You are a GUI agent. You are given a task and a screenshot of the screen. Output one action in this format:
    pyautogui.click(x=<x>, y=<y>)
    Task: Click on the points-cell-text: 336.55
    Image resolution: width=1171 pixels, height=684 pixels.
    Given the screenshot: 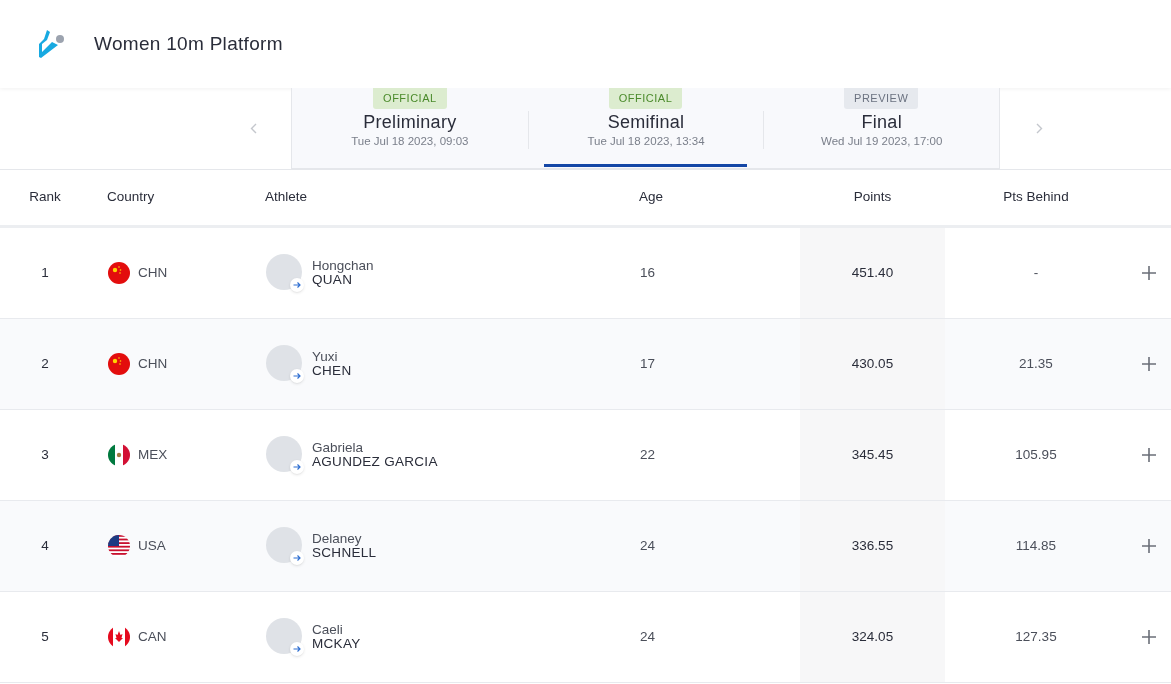 What is the action you would take?
    pyautogui.click(x=872, y=545)
    